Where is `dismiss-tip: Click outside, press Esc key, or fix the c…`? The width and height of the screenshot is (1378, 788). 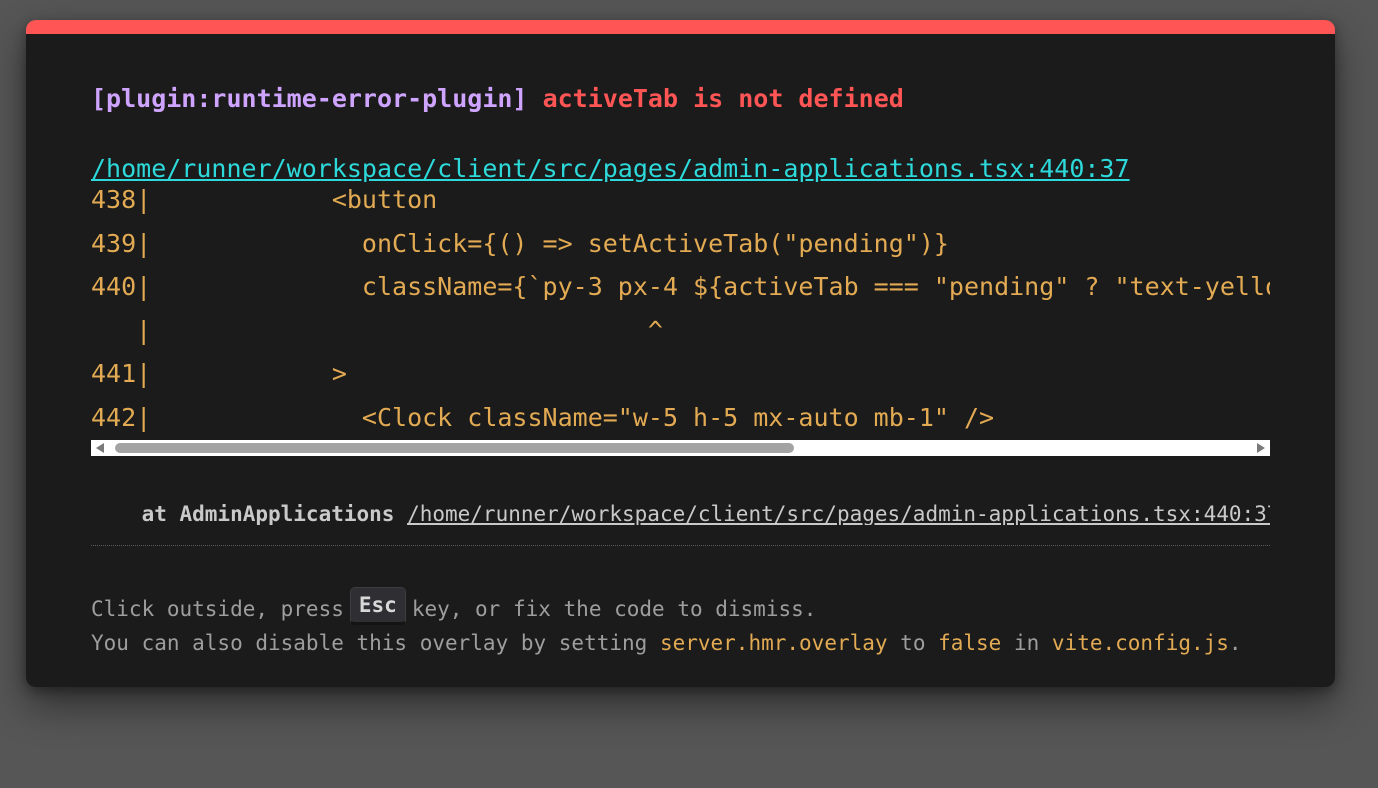
dismiss-tip: Click outside, press Esc key, or fix the c… is located at coordinates (454, 608).